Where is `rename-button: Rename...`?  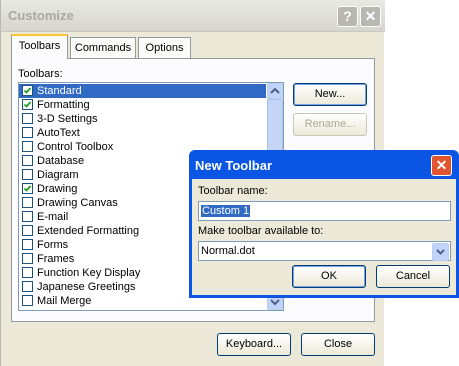 rename-button: Rename... is located at coordinates (330, 124).